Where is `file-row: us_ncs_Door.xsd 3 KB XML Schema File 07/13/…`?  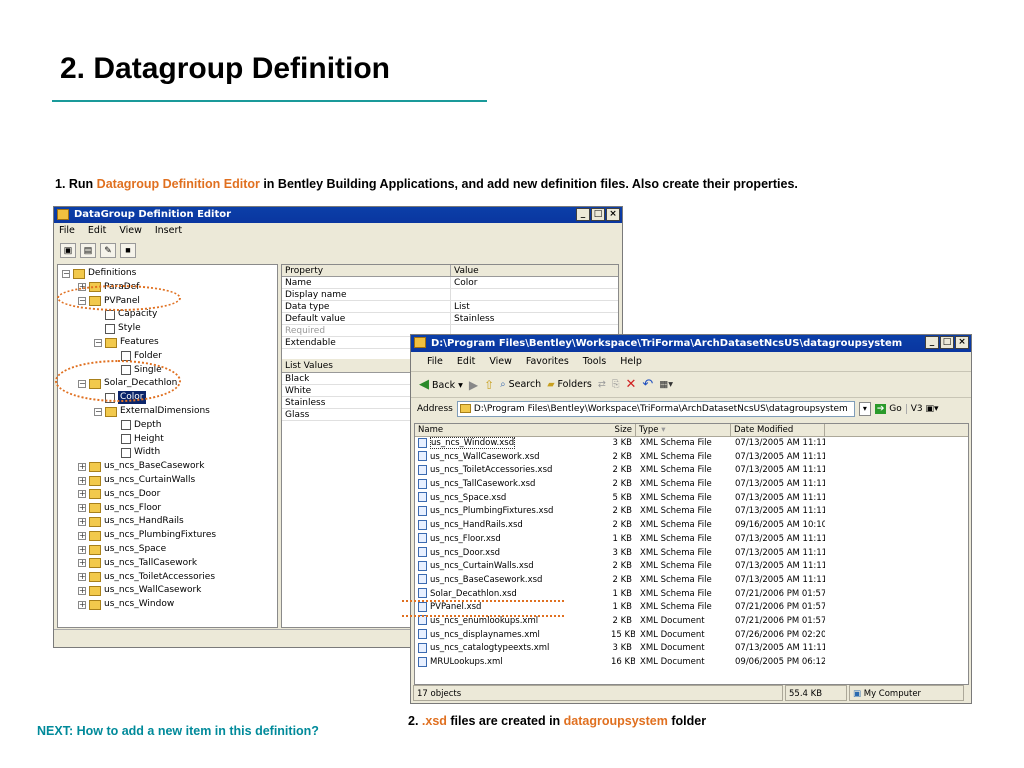
file-row: us_ncs_Door.xsd 3 KB XML Schema File 07/13/… is located at coordinates (691, 554).